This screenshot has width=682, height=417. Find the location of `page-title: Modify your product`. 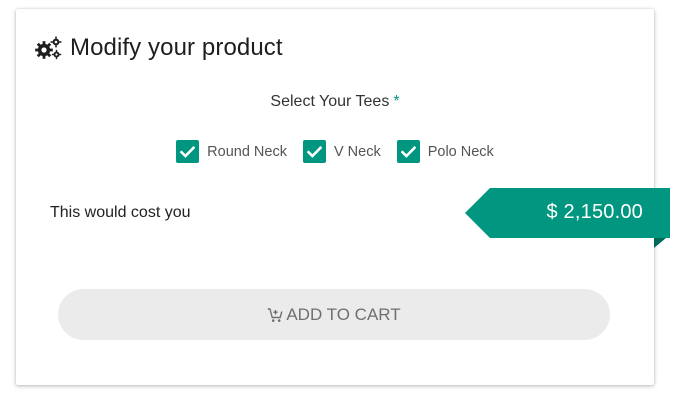

page-title: Modify your product is located at coordinates (176, 47).